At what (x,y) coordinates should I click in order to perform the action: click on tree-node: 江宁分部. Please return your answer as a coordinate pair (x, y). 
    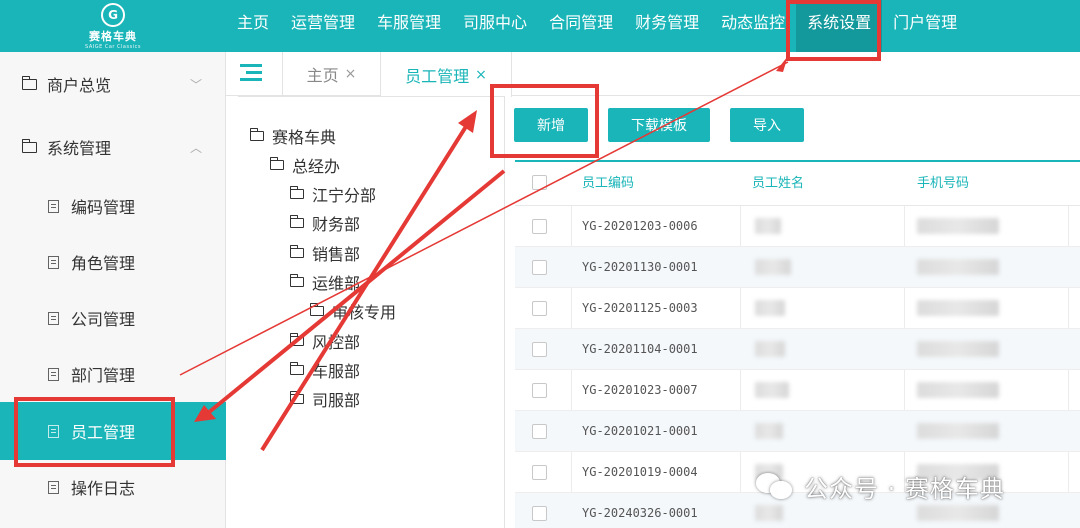
    Looking at the image, I should click on (333, 194).